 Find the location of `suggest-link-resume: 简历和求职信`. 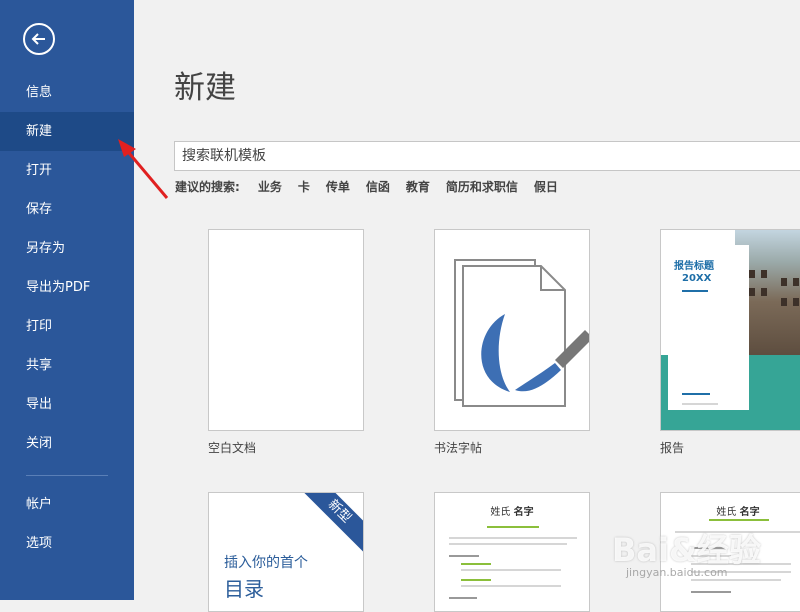

suggest-link-resume: 简历和求职信 is located at coordinates (482, 187).